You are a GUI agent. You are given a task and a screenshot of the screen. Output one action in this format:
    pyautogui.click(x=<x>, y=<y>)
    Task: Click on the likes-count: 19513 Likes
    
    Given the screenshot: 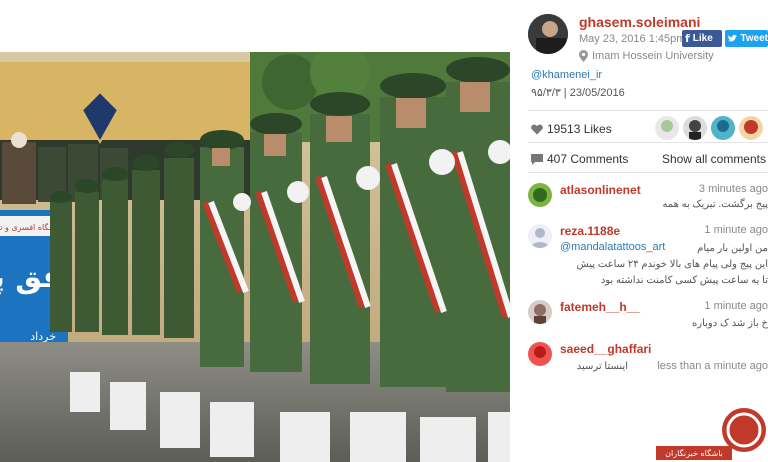 What is the action you would take?
    pyautogui.click(x=571, y=129)
    